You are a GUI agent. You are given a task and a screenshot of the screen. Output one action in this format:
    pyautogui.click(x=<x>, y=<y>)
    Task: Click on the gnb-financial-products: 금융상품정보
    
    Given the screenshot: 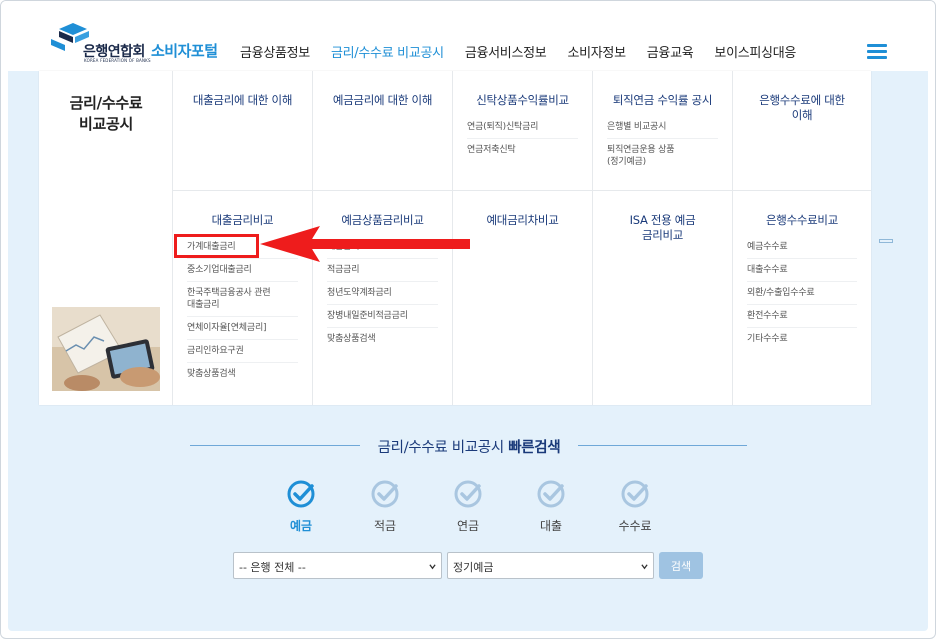 What is the action you would take?
    pyautogui.click(x=275, y=52)
    